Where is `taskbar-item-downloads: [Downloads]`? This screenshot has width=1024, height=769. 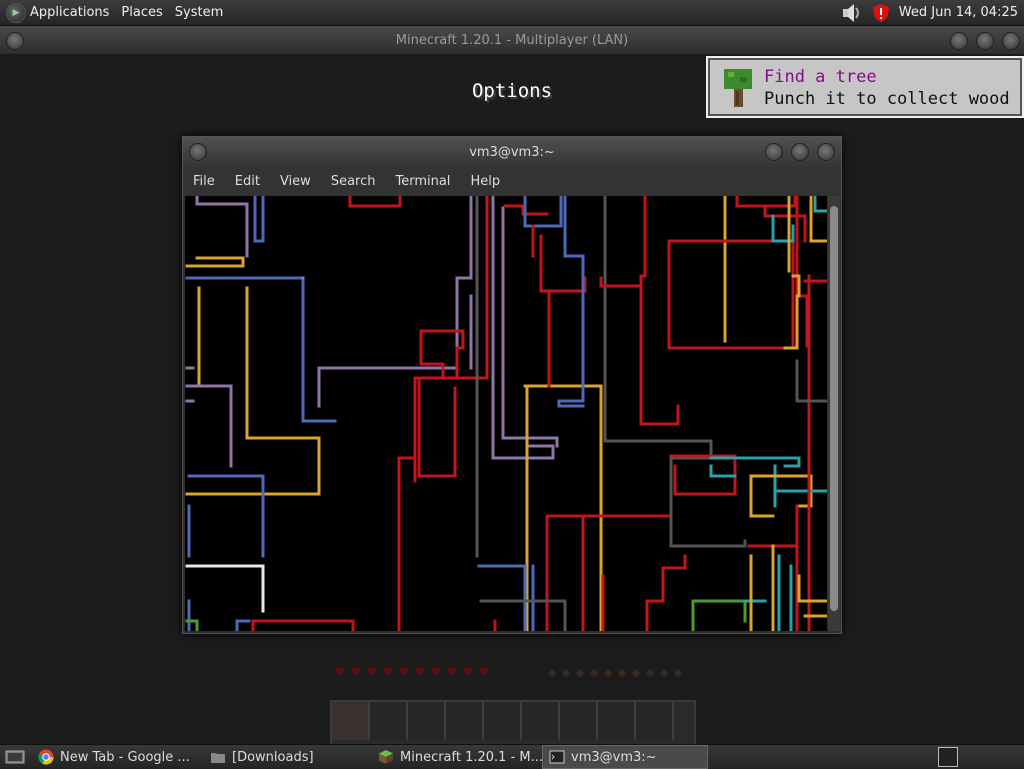
taskbar-item-downloads: [Downloads] is located at coordinates (288, 757).